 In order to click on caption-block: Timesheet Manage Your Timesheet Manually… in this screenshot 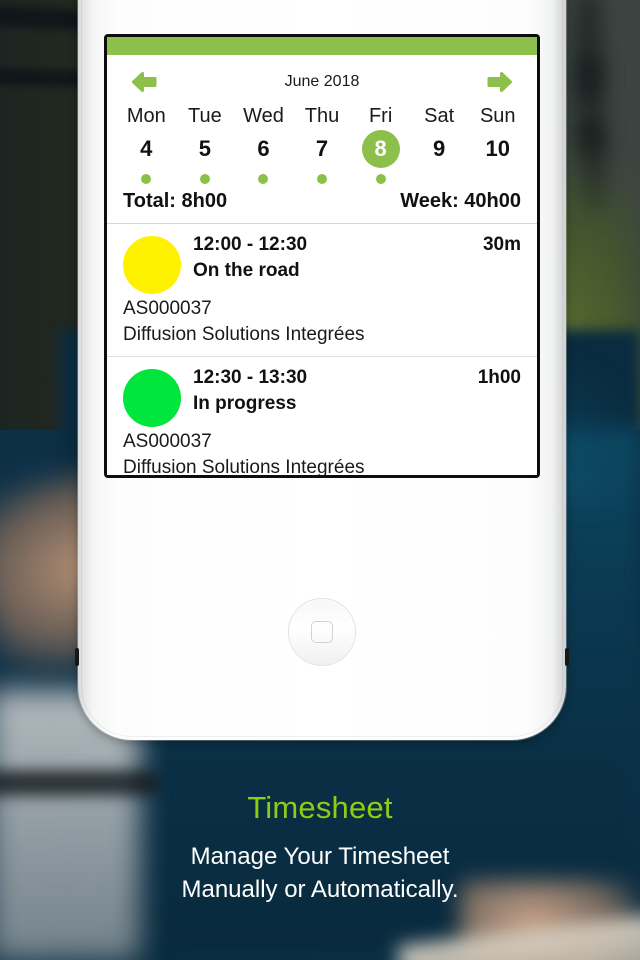, I will do `click(320, 848)`.